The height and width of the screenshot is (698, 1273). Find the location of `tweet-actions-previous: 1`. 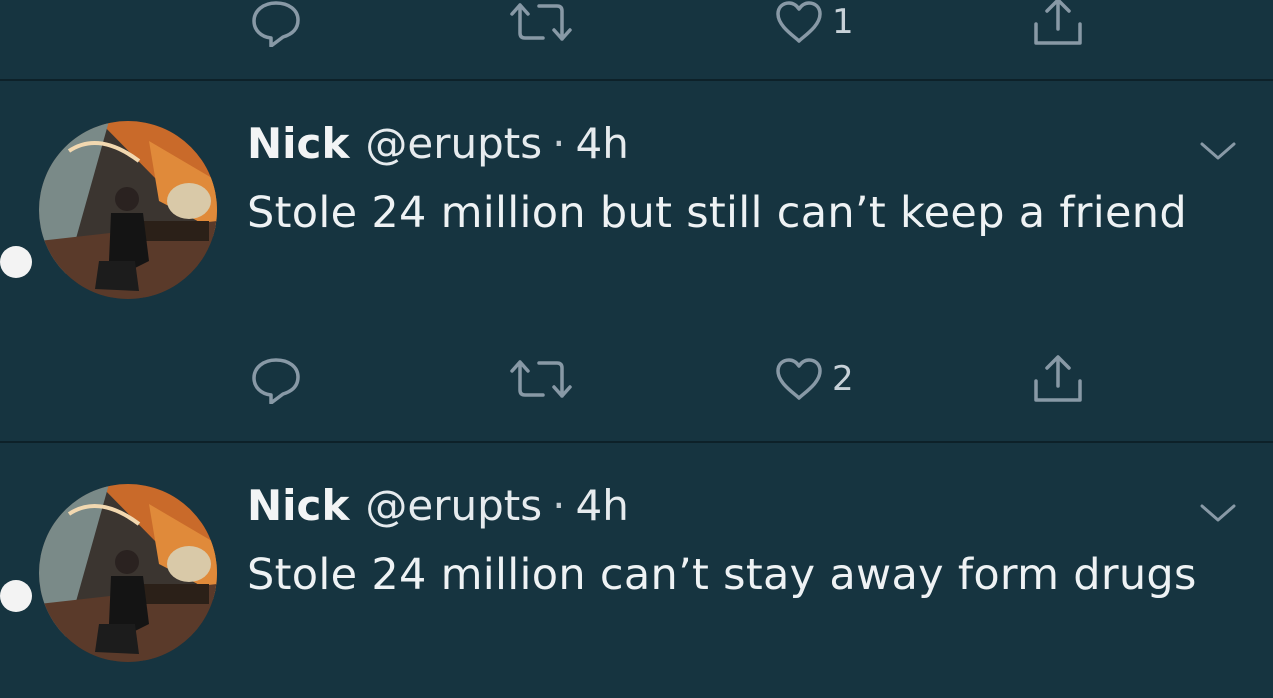

tweet-actions-previous: 1 is located at coordinates (636, 26).